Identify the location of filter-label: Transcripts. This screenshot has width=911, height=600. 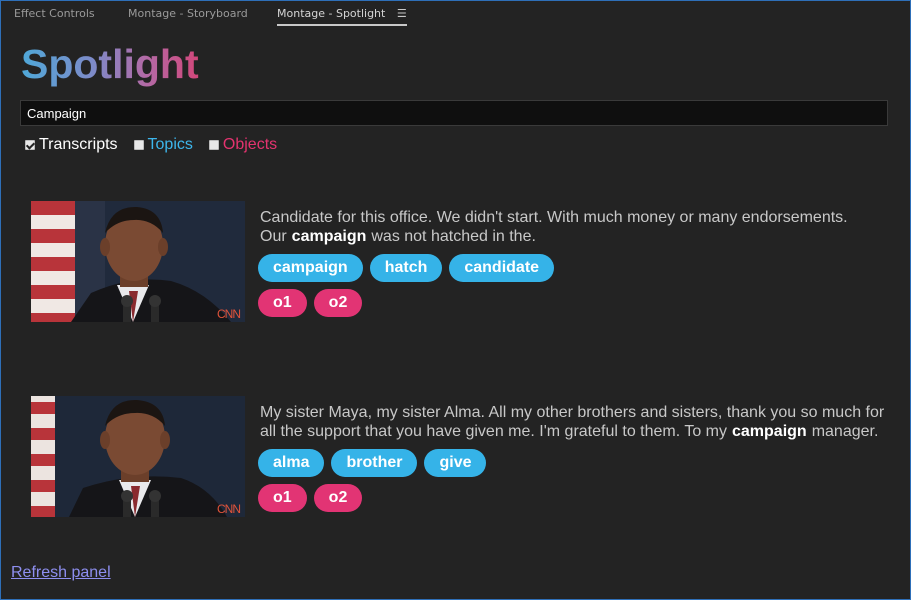
(78, 144).